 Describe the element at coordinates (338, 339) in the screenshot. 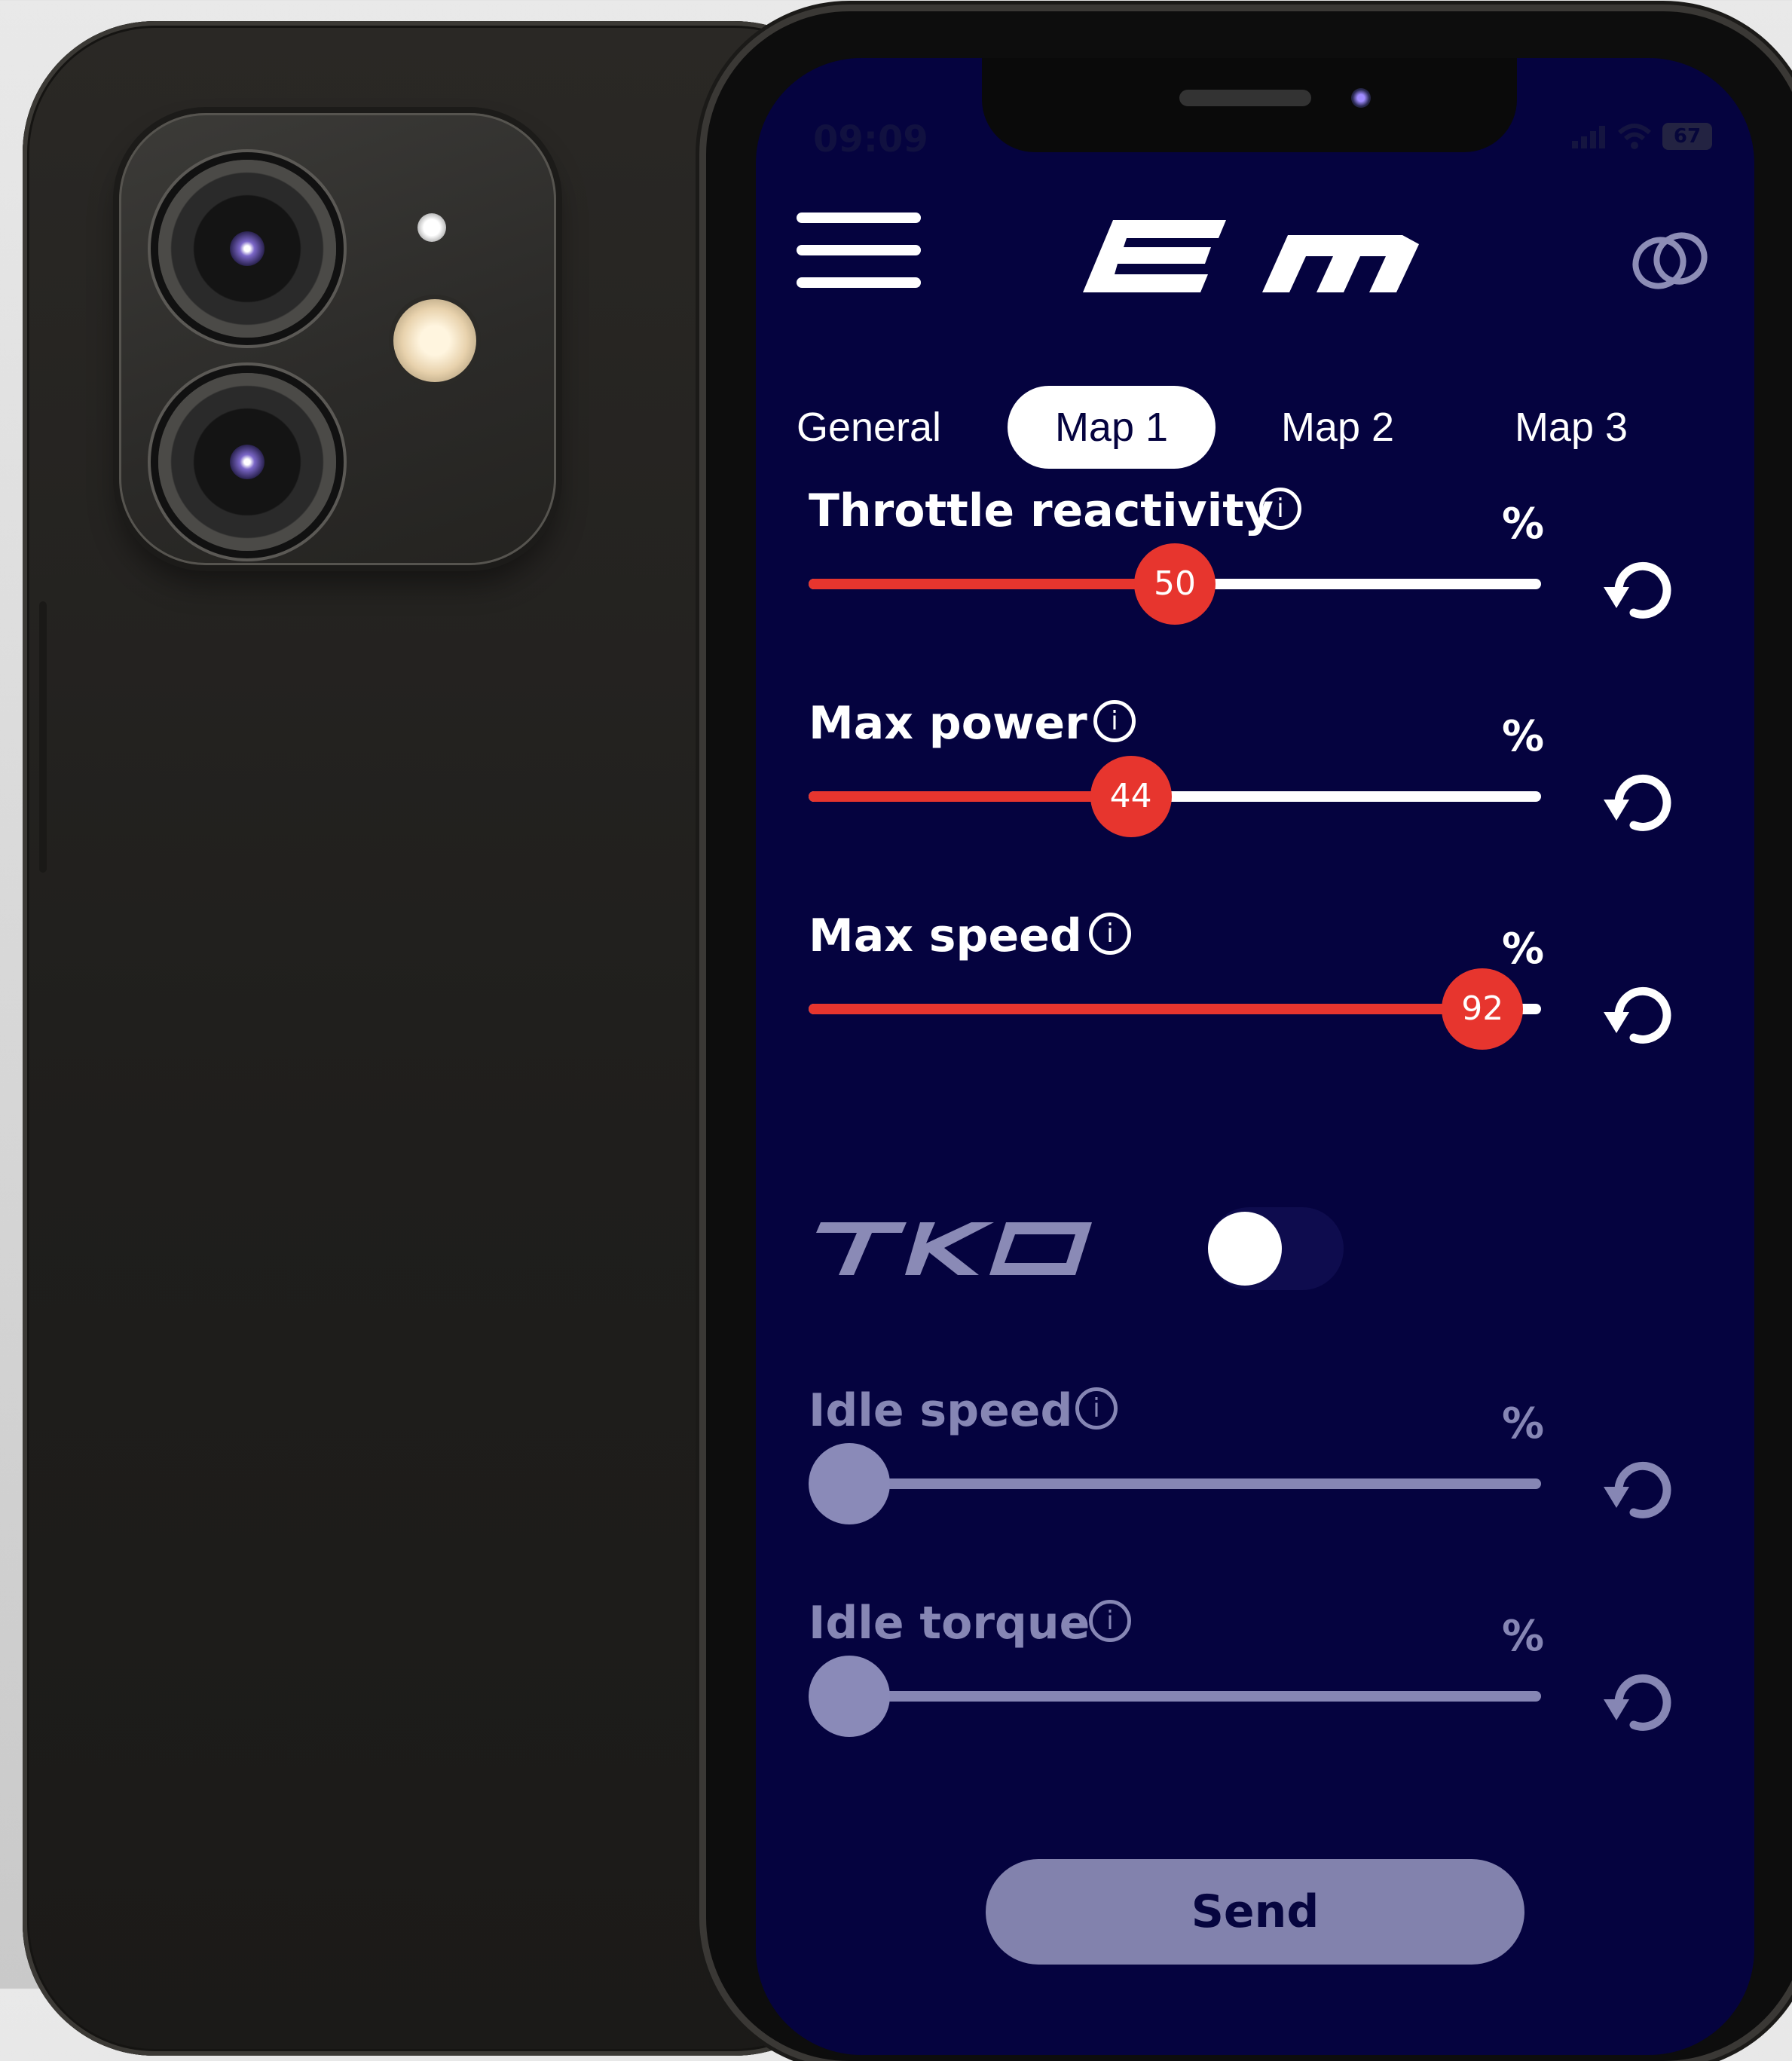

I see `camera-module` at that location.